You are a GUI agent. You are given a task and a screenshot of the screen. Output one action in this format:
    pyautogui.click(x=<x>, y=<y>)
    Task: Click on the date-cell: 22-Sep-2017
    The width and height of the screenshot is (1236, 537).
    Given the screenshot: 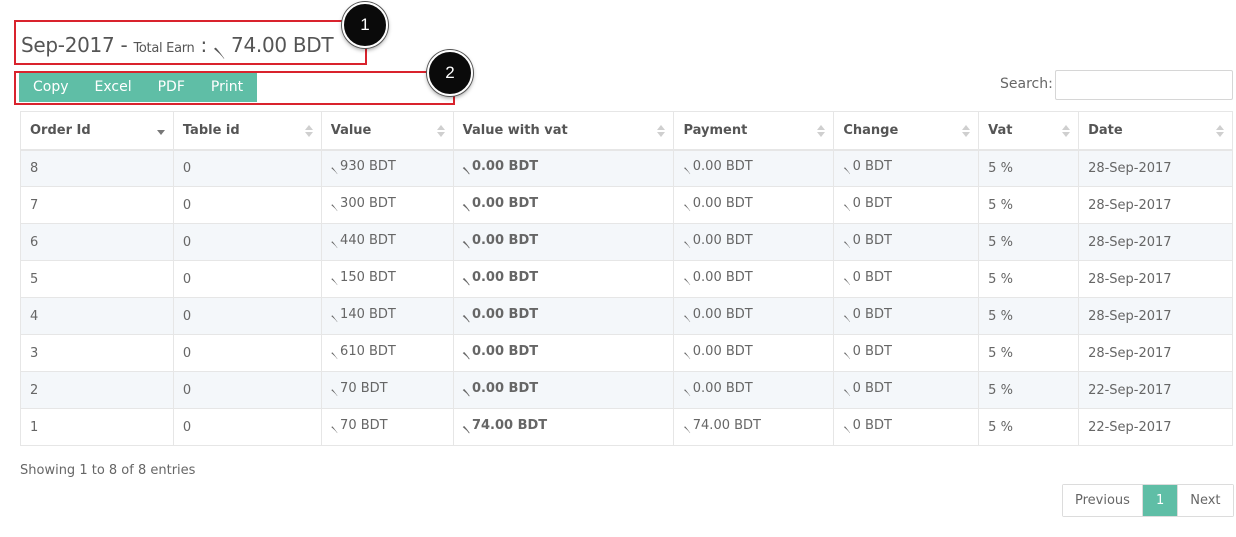 What is the action you would take?
    pyautogui.click(x=1155, y=390)
    